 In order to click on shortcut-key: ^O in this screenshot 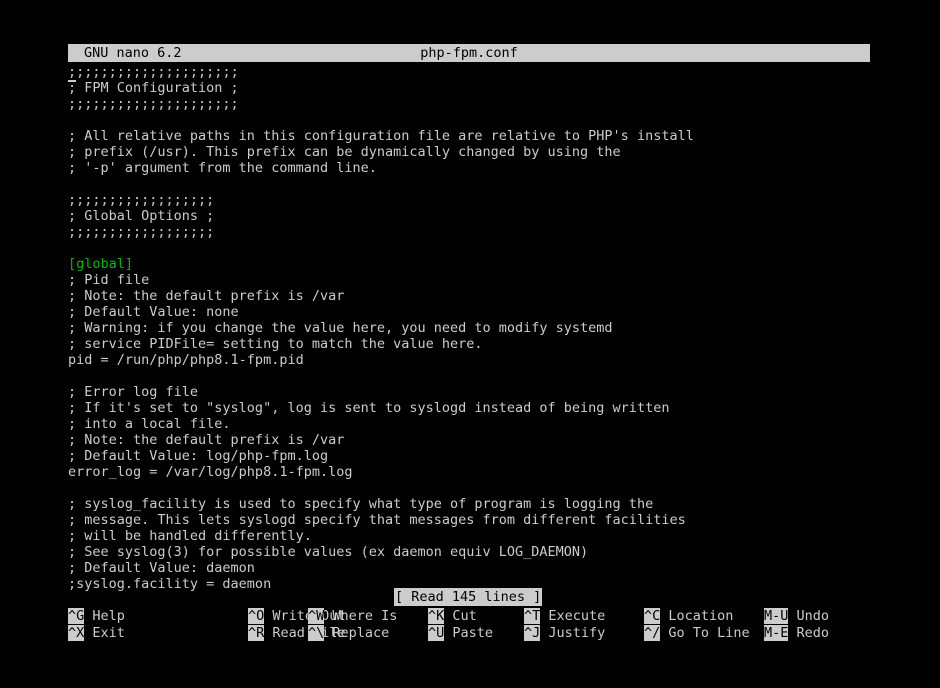, I will do `click(256, 616)`.